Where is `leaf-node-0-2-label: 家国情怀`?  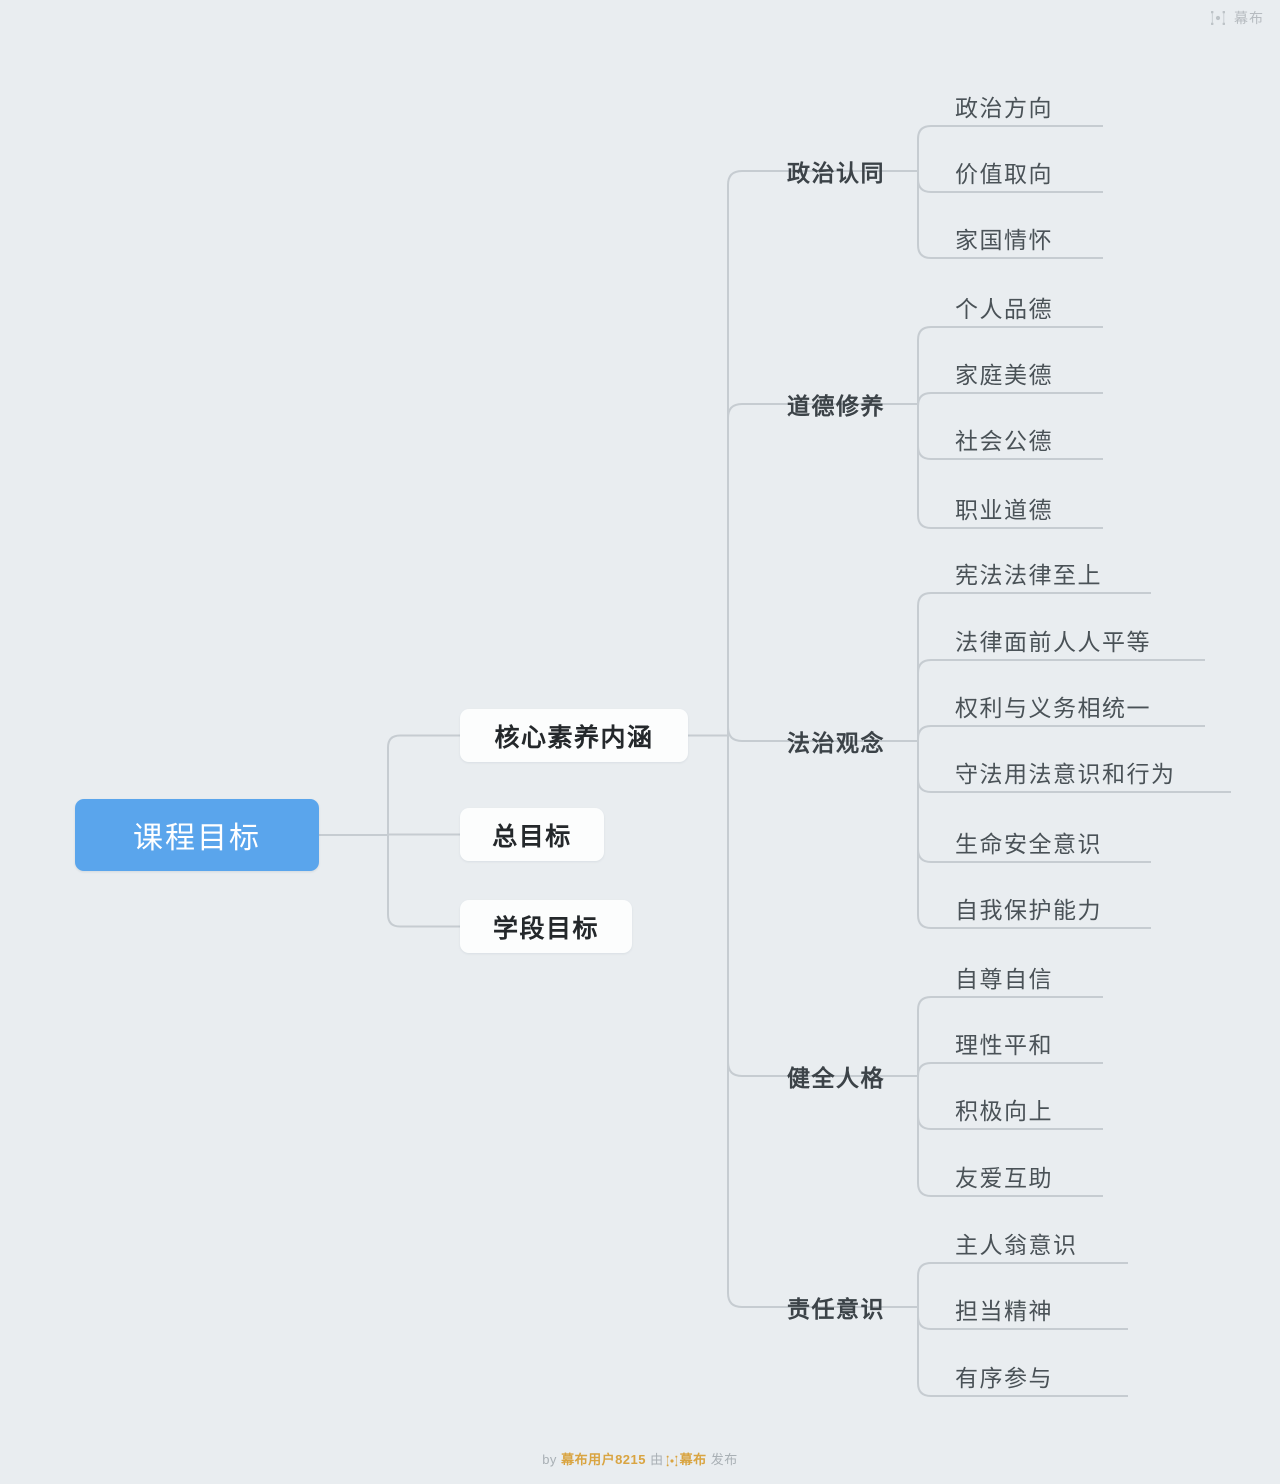 leaf-node-0-2-label: 家国情怀 is located at coordinates (1004, 240).